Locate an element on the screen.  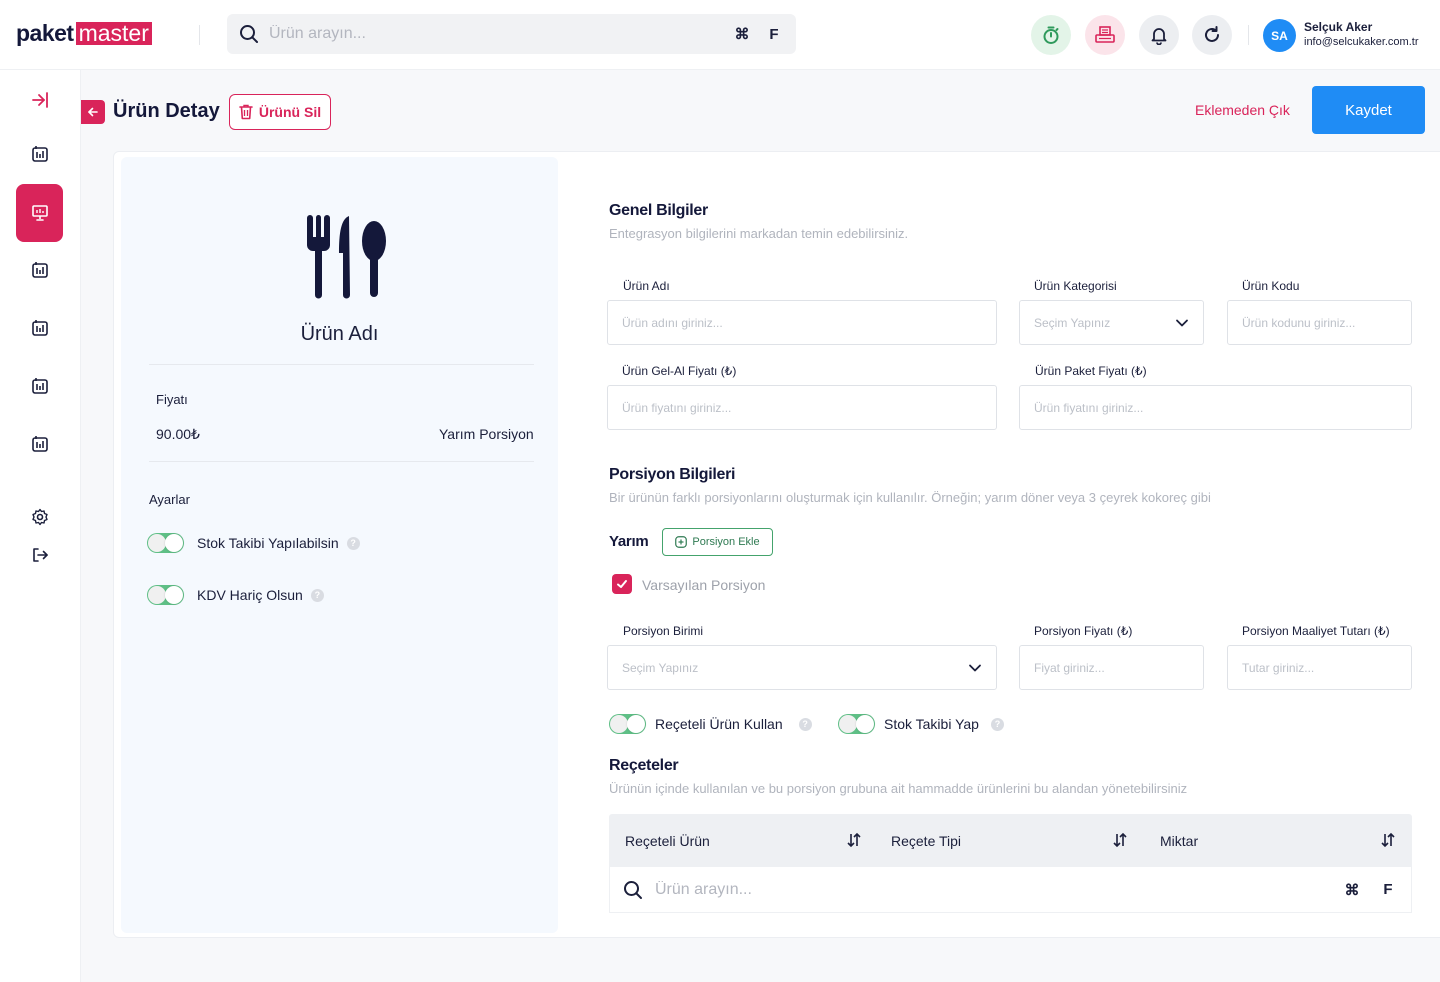
price-label: Fiyatı is located at coordinates (172, 399).